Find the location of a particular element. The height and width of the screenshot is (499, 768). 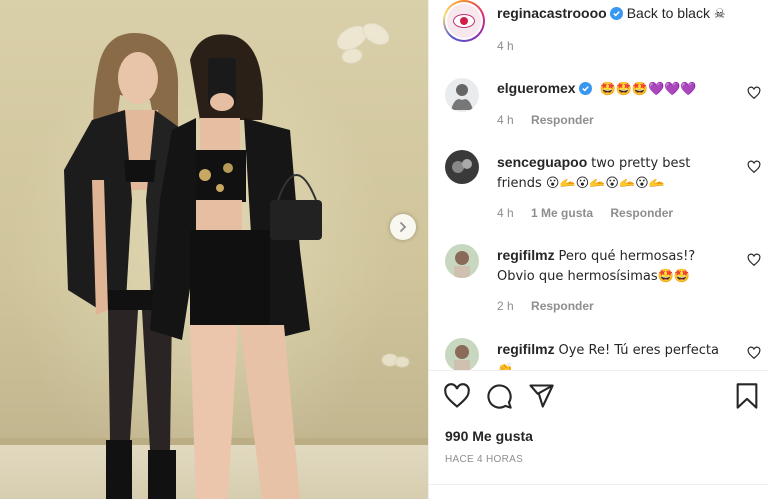

chevron-right-icon is located at coordinates (403, 227).